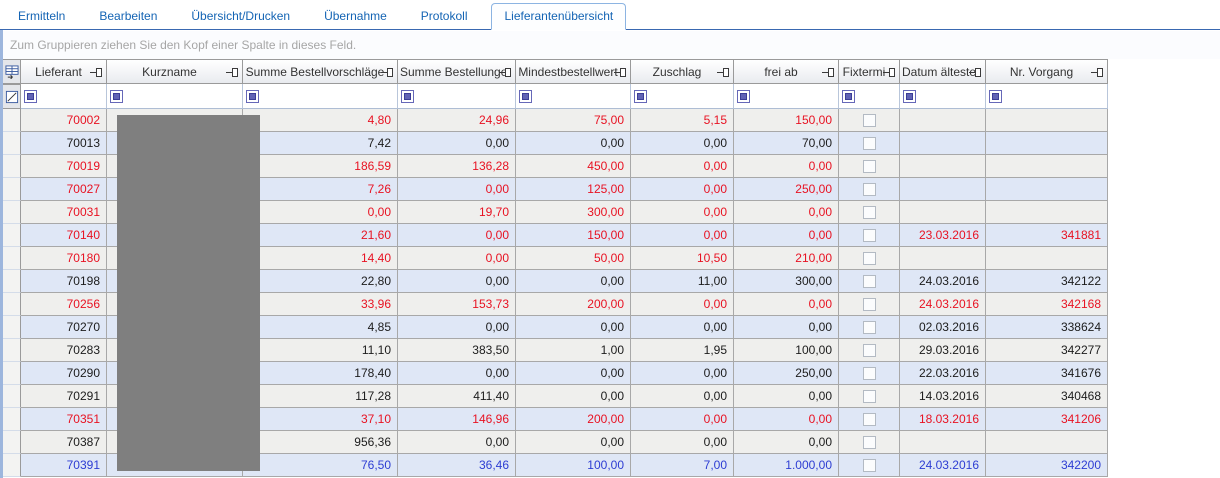  What do you see at coordinates (1047, 465) in the screenshot?
I see `cell-nr: 342200` at bounding box center [1047, 465].